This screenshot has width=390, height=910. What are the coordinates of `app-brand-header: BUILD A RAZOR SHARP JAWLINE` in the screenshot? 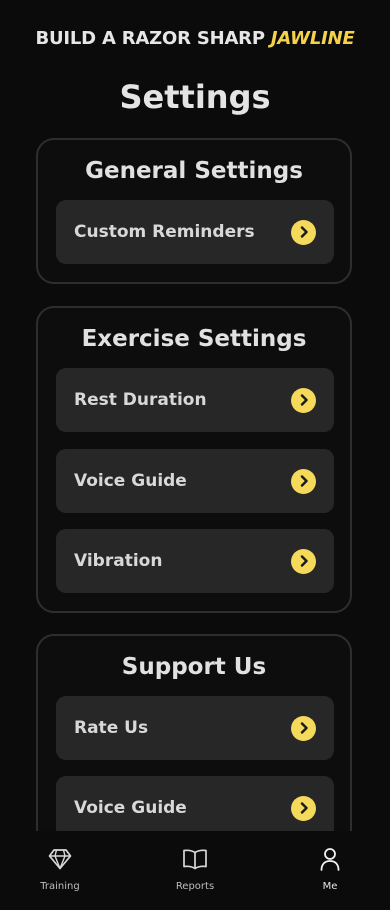 It's located at (195, 38).